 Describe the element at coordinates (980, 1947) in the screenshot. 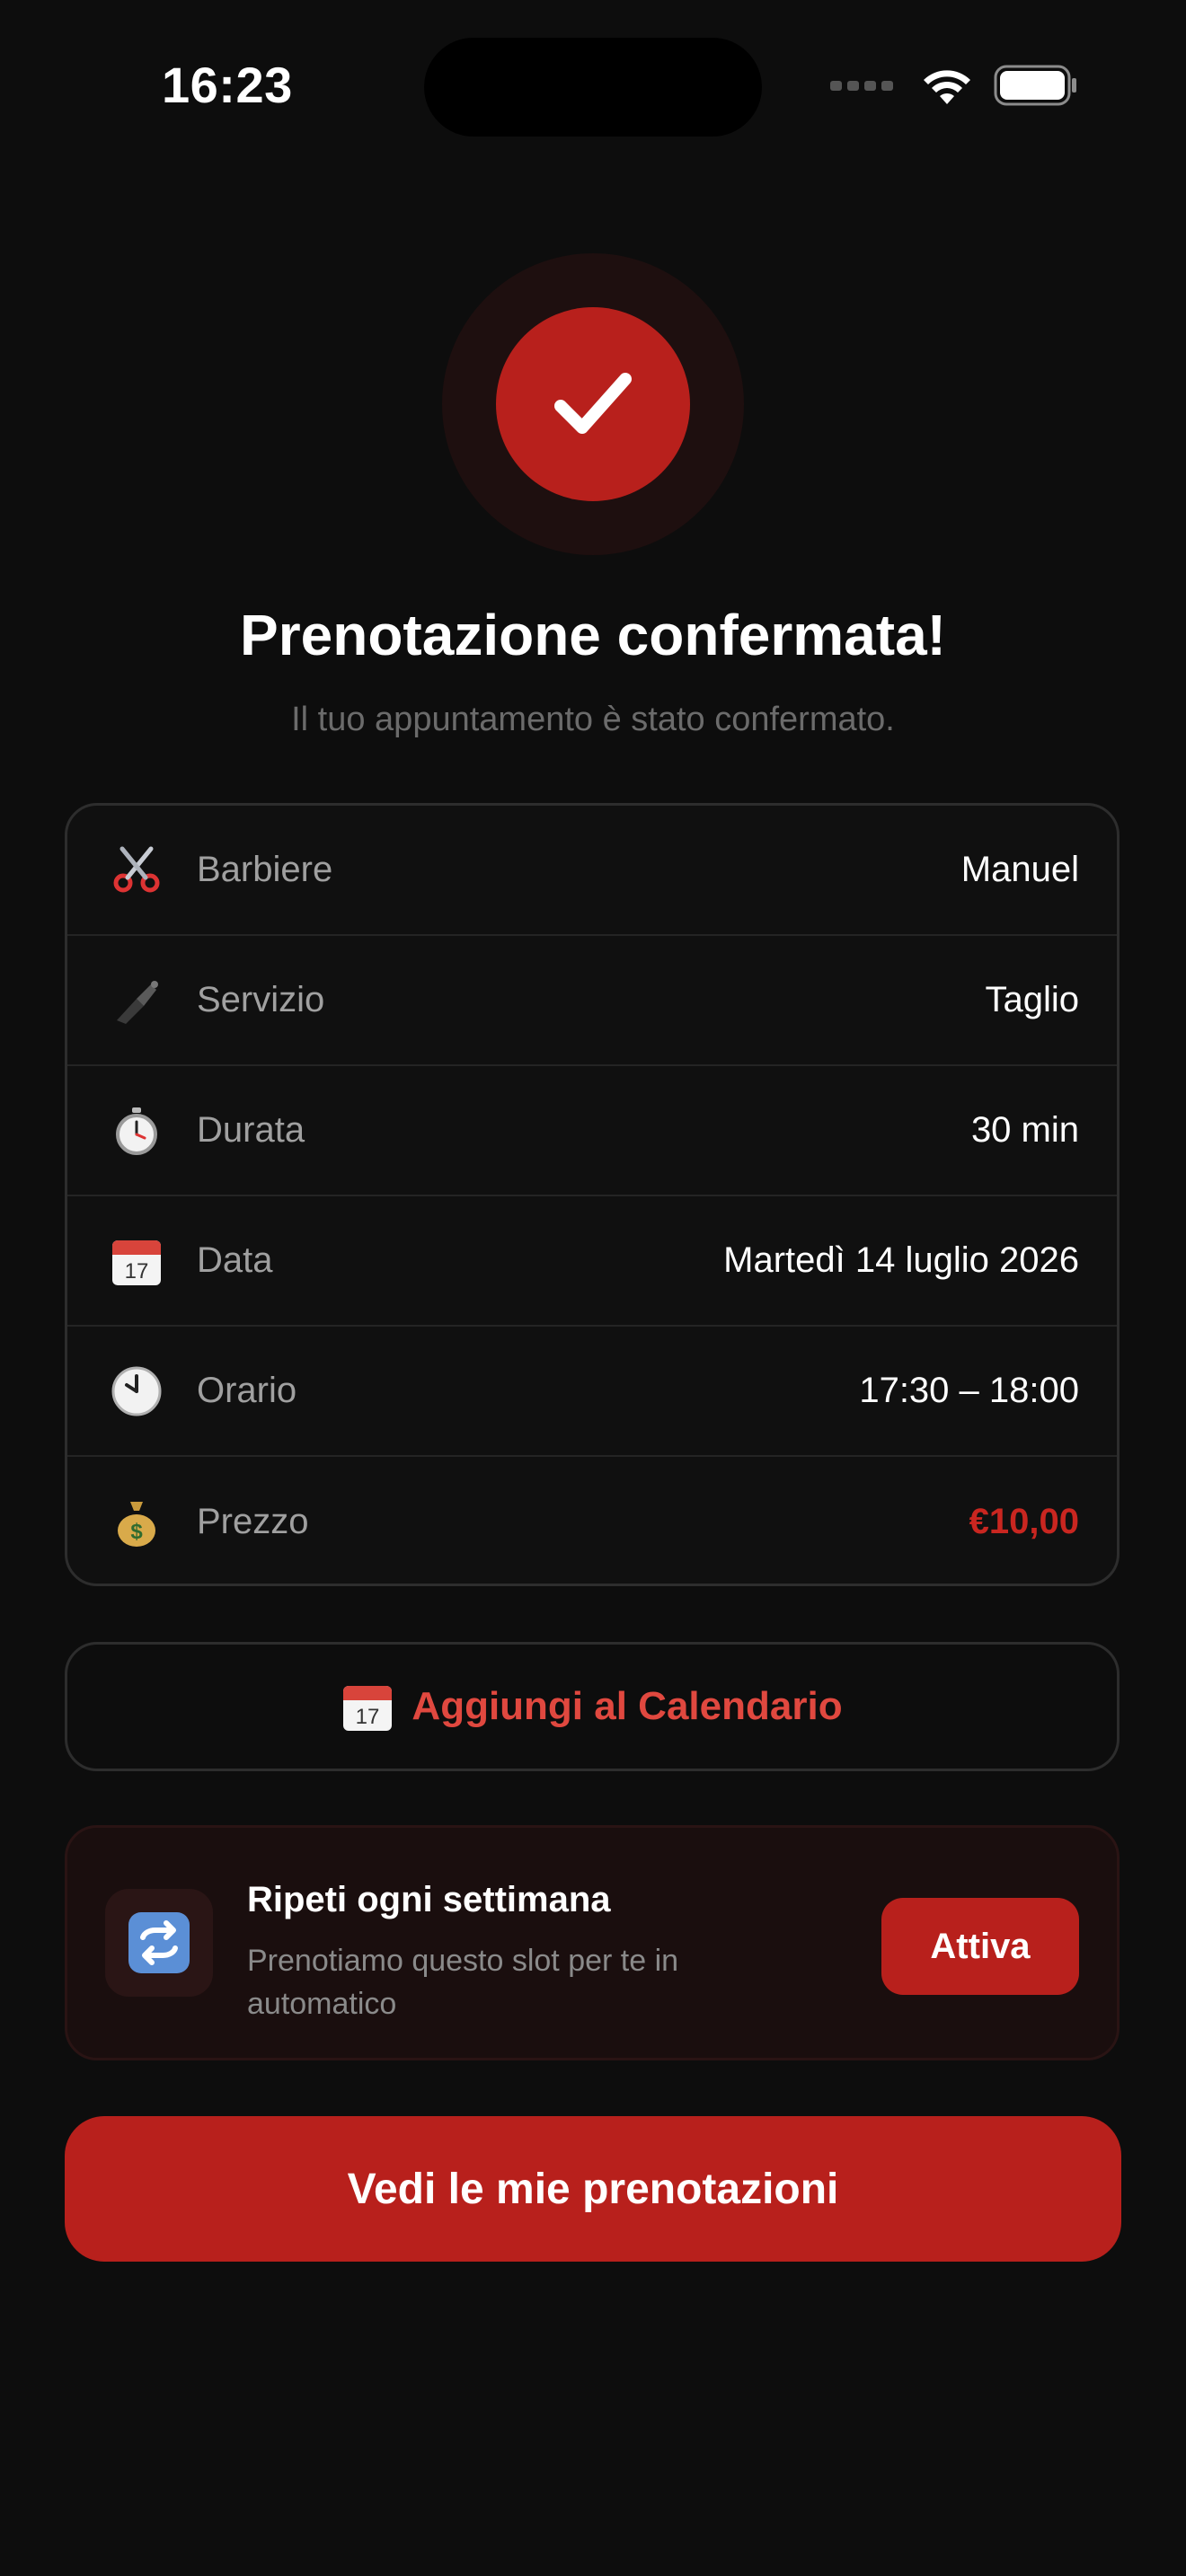

I see `activate-button: Attiva` at that location.